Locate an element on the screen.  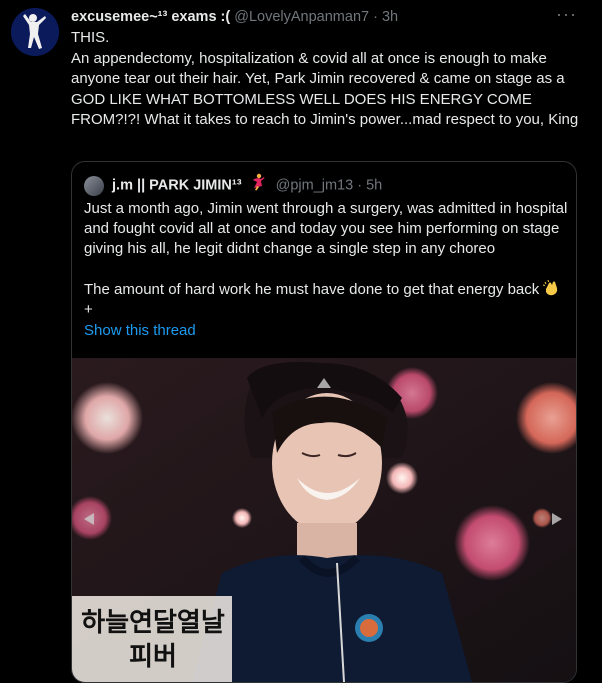
show-thread-link: Show this thread is located at coordinates (140, 330).